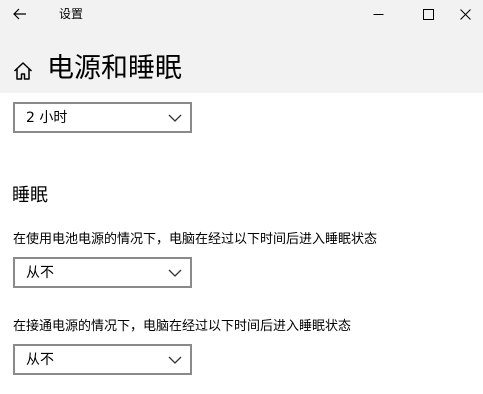  What do you see at coordinates (114, 68) in the screenshot?
I see `page-title: 电源和睡眠` at bounding box center [114, 68].